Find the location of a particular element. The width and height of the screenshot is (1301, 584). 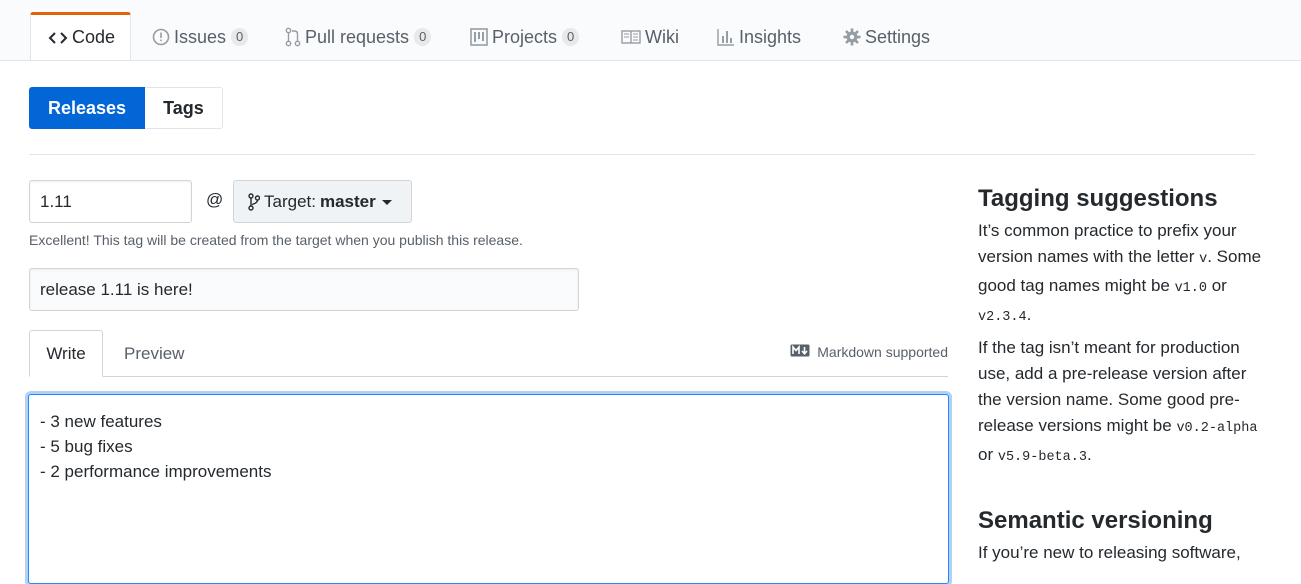

semantic-paragraph: If you’re new to releasing software, is located at coordinates (1109, 552).